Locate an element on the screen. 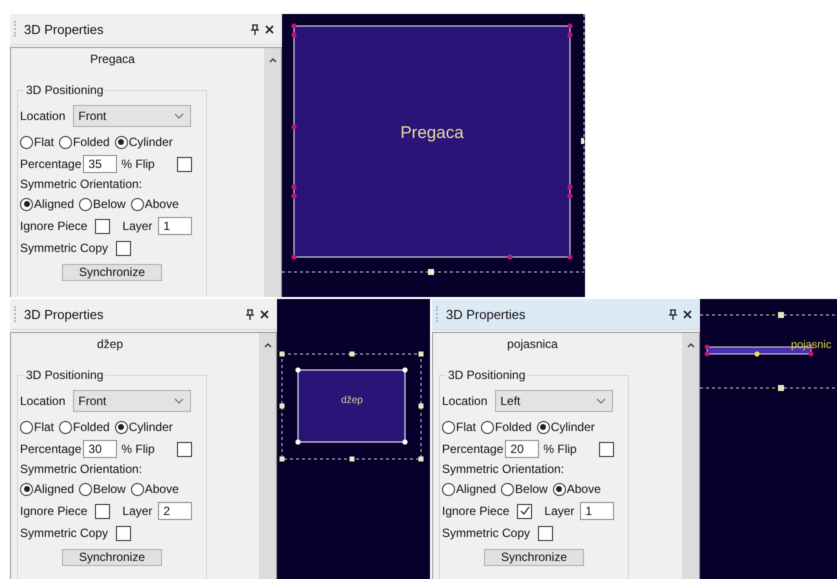  piece-name: džep is located at coordinates (110, 345).